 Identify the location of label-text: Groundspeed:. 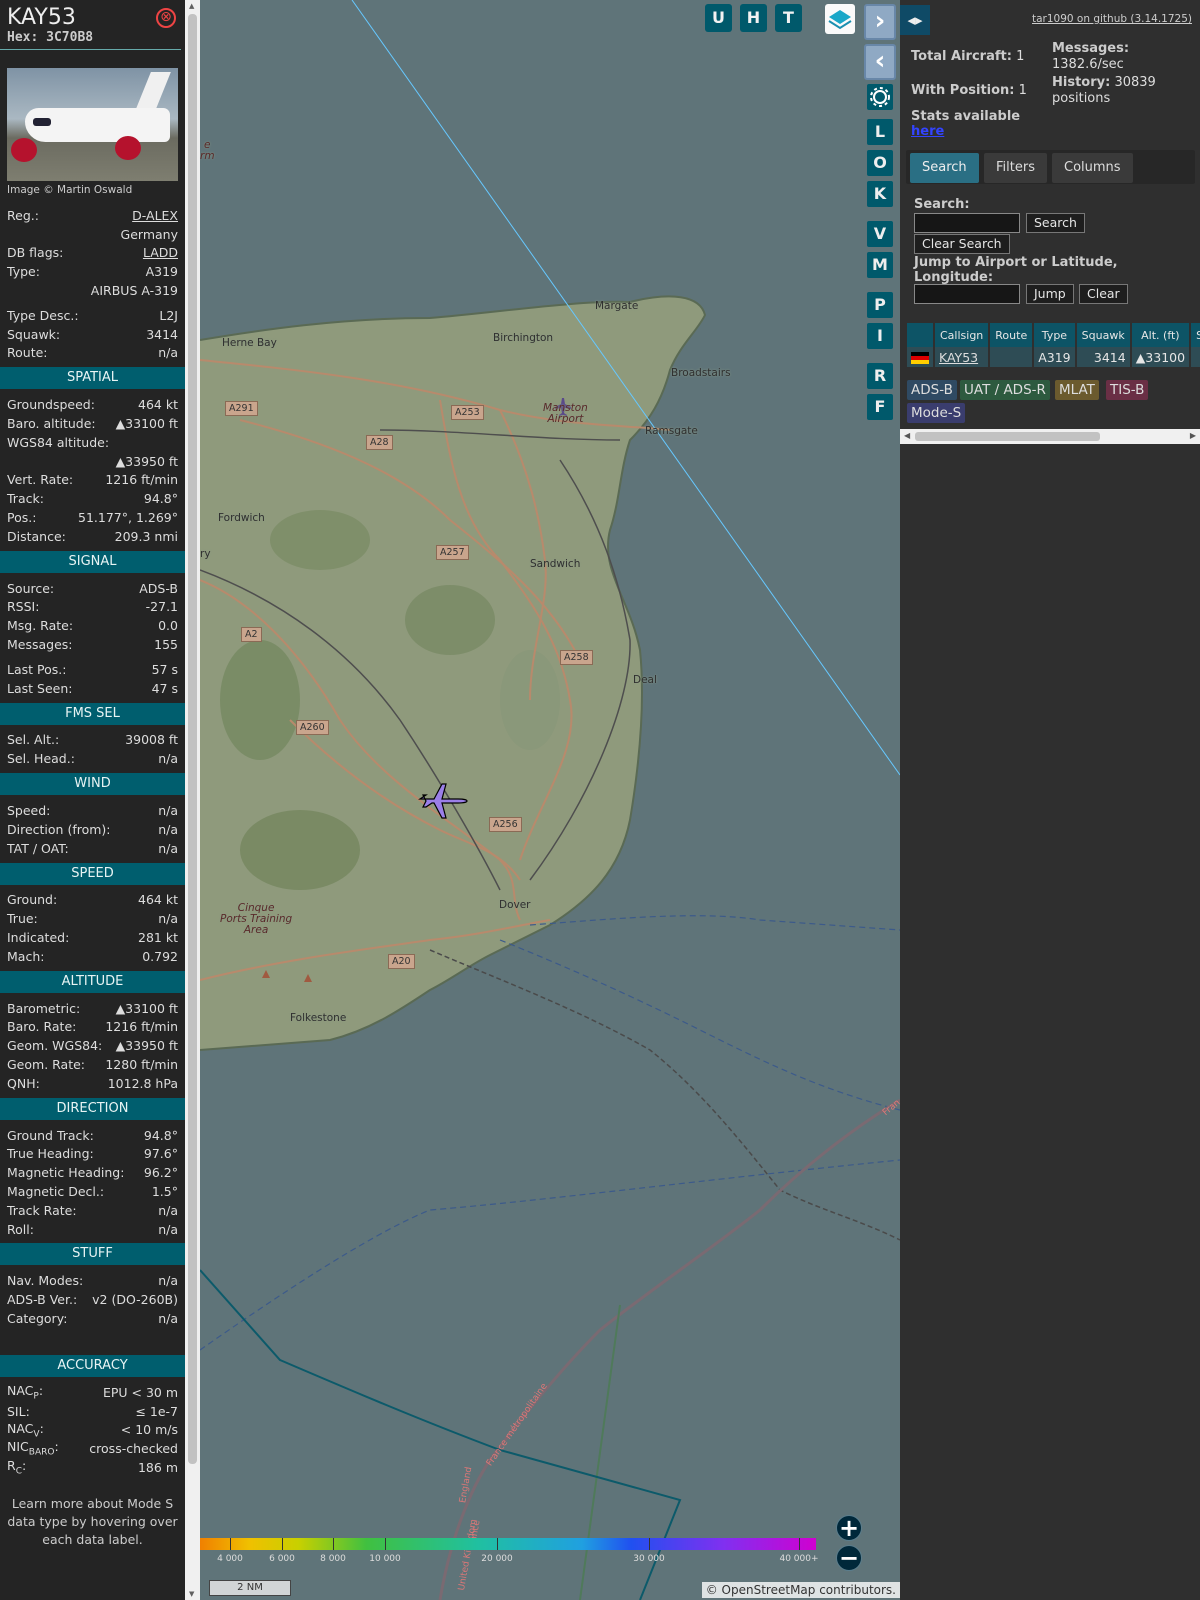
(51, 405).